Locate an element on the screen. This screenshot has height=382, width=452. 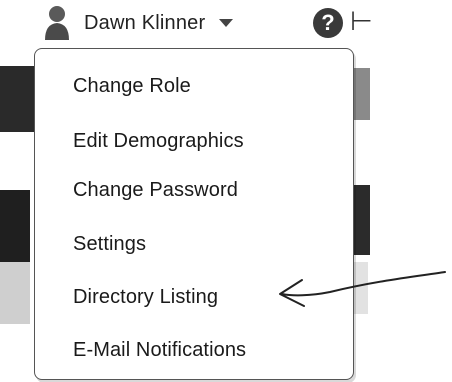
help-icon: ? is located at coordinates (328, 23).